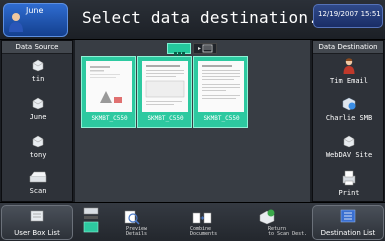 The height and width of the screenshot is (241, 385). I want to click on user-name: June, so click(35, 10).